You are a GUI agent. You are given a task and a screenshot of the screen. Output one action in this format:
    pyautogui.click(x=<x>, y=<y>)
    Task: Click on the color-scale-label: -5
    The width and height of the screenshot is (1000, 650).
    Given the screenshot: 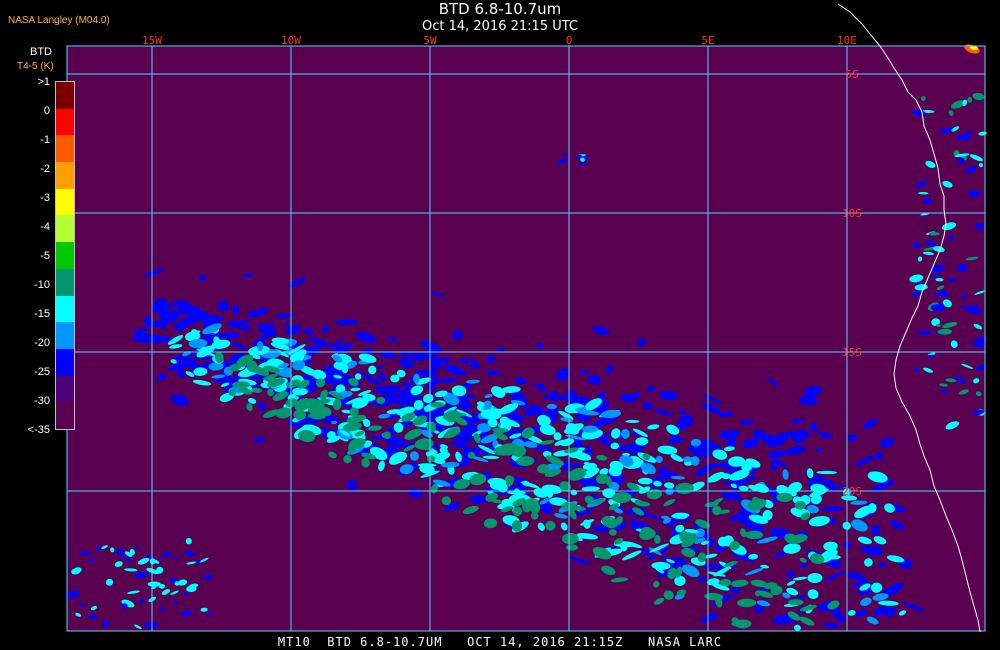 What is the action you would take?
    pyautogui.click(x=45, y=256)
    